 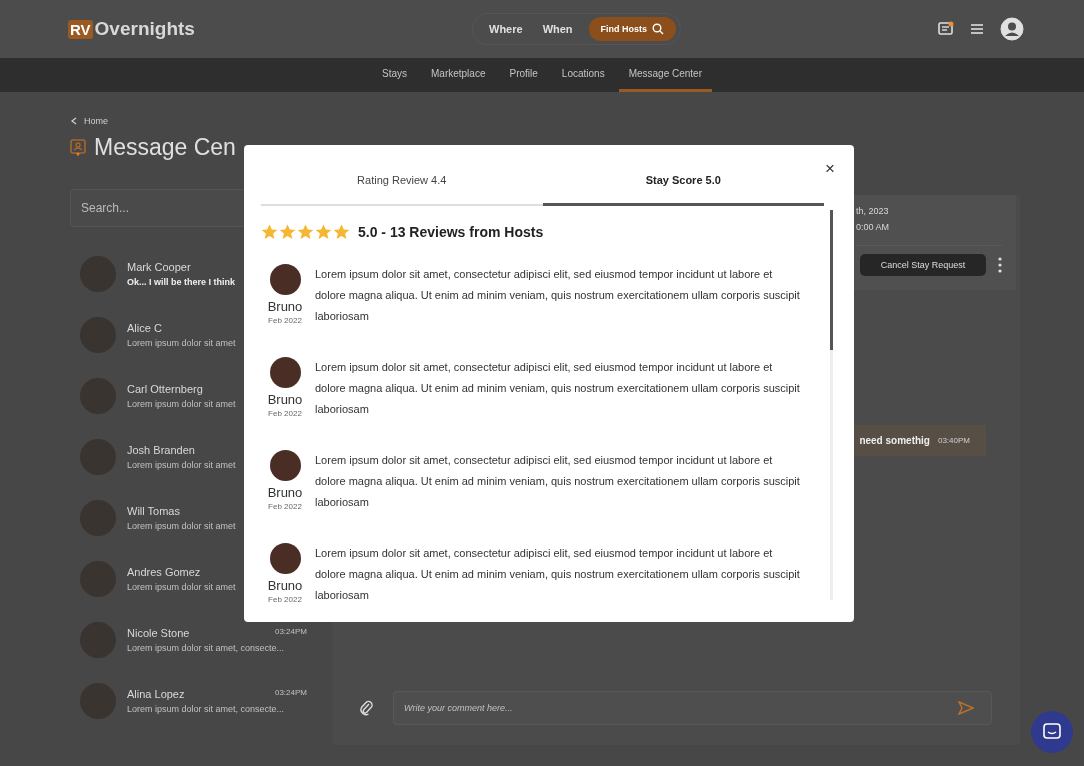 What do you see at coordinates (632, 29) in the screenshot?
I see `find-hosts-button: Find Hosts` at bounding box center [632, 29].